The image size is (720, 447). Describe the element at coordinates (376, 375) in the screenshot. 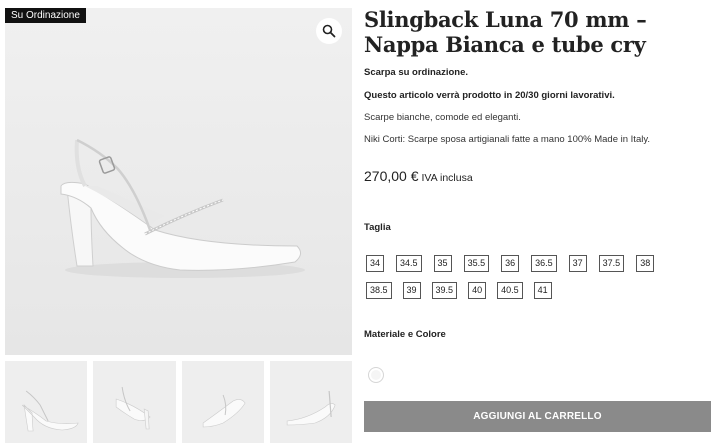

I see `color-swatch-white` at that location.